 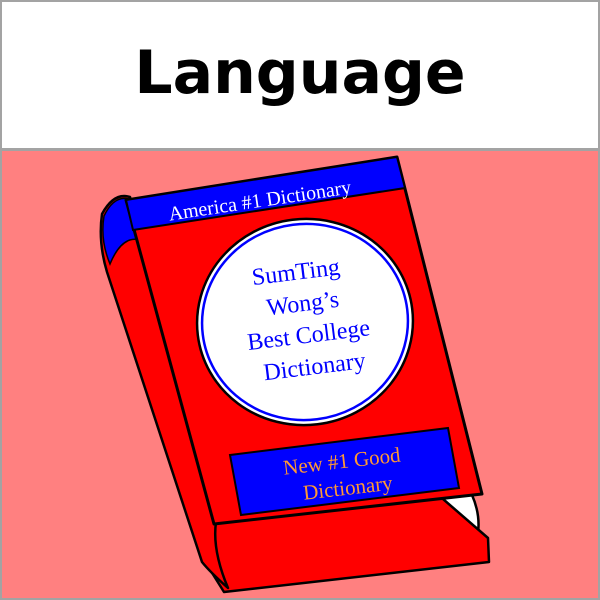 I want to click on page-title: Language, so click(x=300, y=73).